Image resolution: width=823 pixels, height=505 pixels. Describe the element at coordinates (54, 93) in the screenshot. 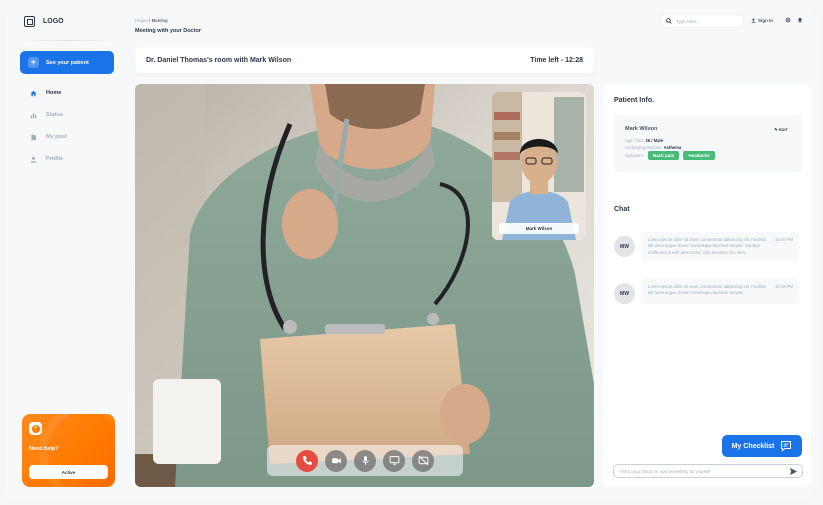

I see `sidebar-item-label: Home` at that location.